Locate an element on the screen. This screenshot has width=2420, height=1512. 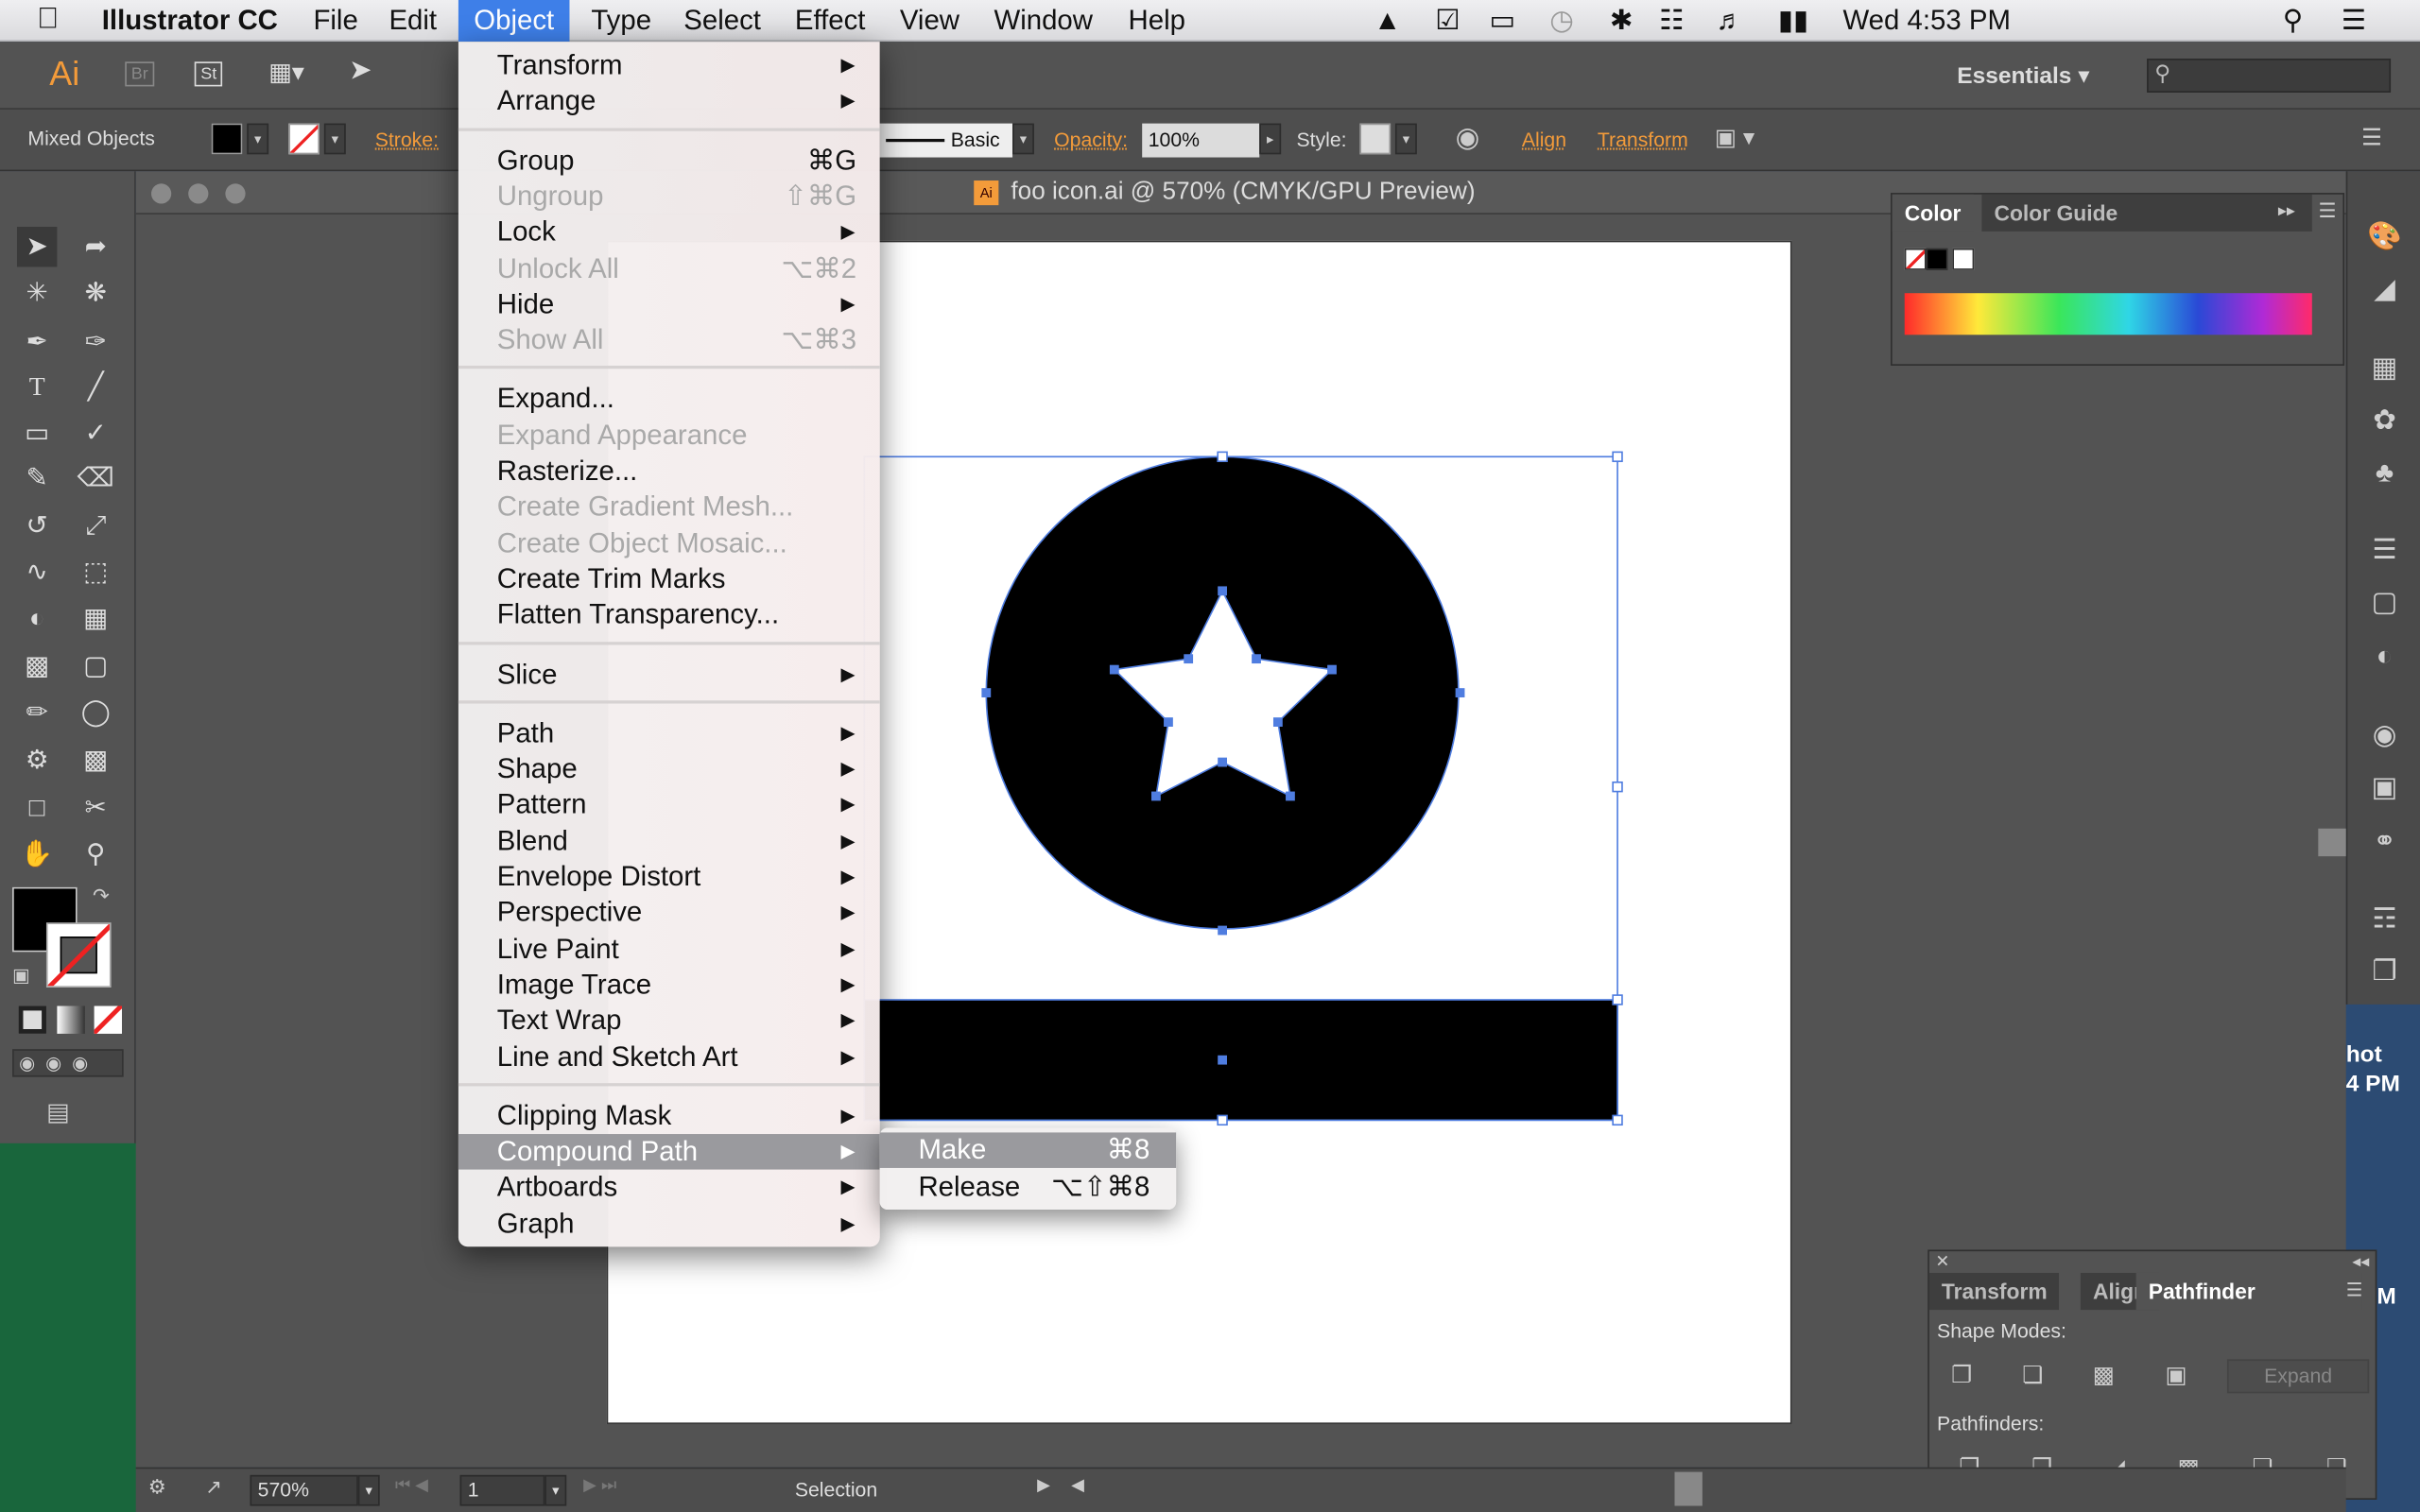
tab-pathfinder: Pathfinder is located at coordinates (2248, 1291).